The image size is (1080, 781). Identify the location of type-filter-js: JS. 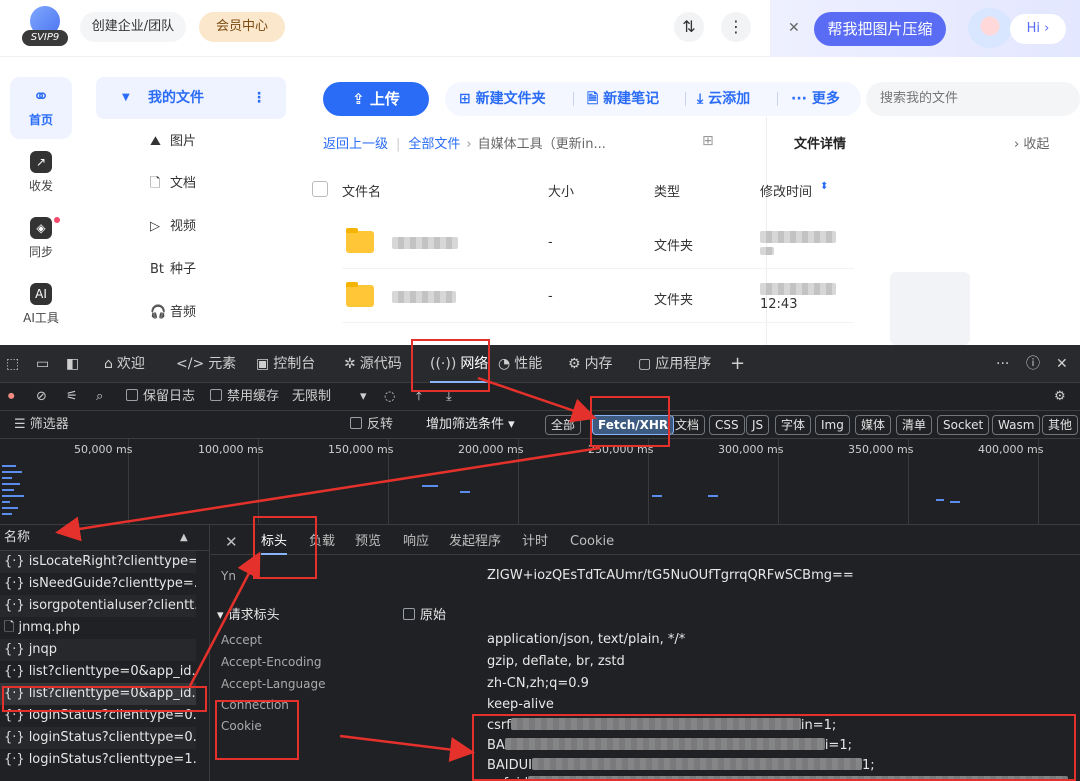
(758, 425).